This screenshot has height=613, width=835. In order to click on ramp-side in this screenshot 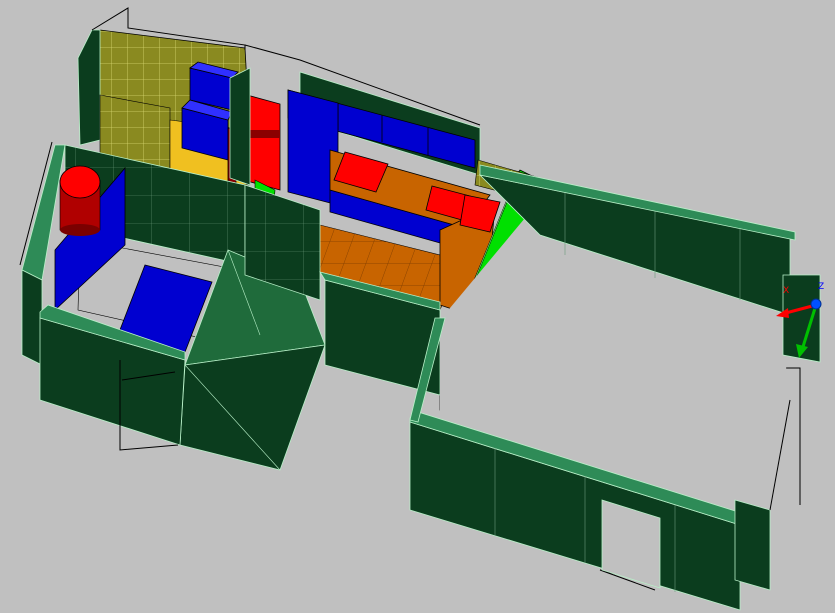, I will do `click(252, 407)`.